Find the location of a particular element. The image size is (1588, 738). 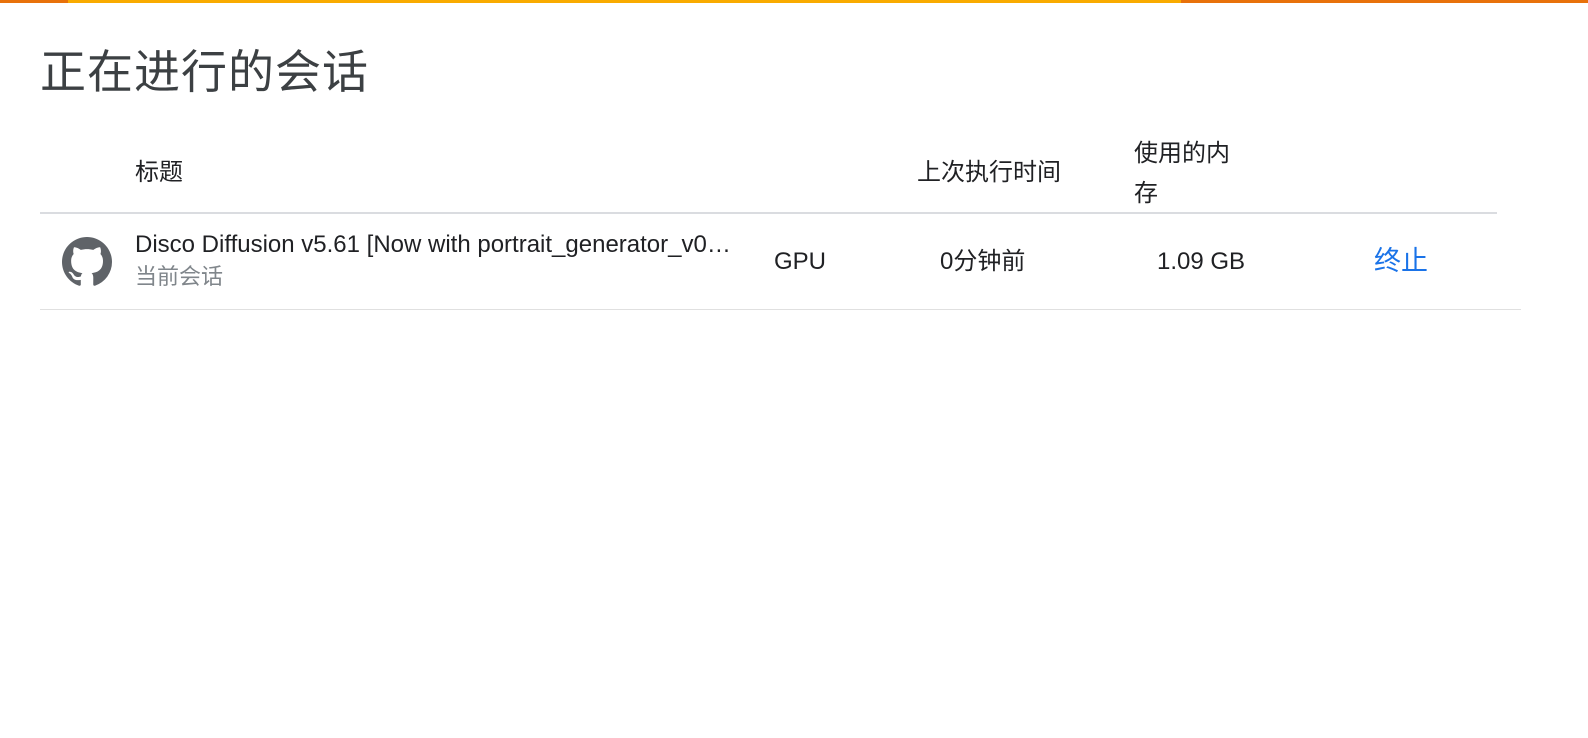

page-title: 正在进行的会话 is located at coordinates (204, 72).